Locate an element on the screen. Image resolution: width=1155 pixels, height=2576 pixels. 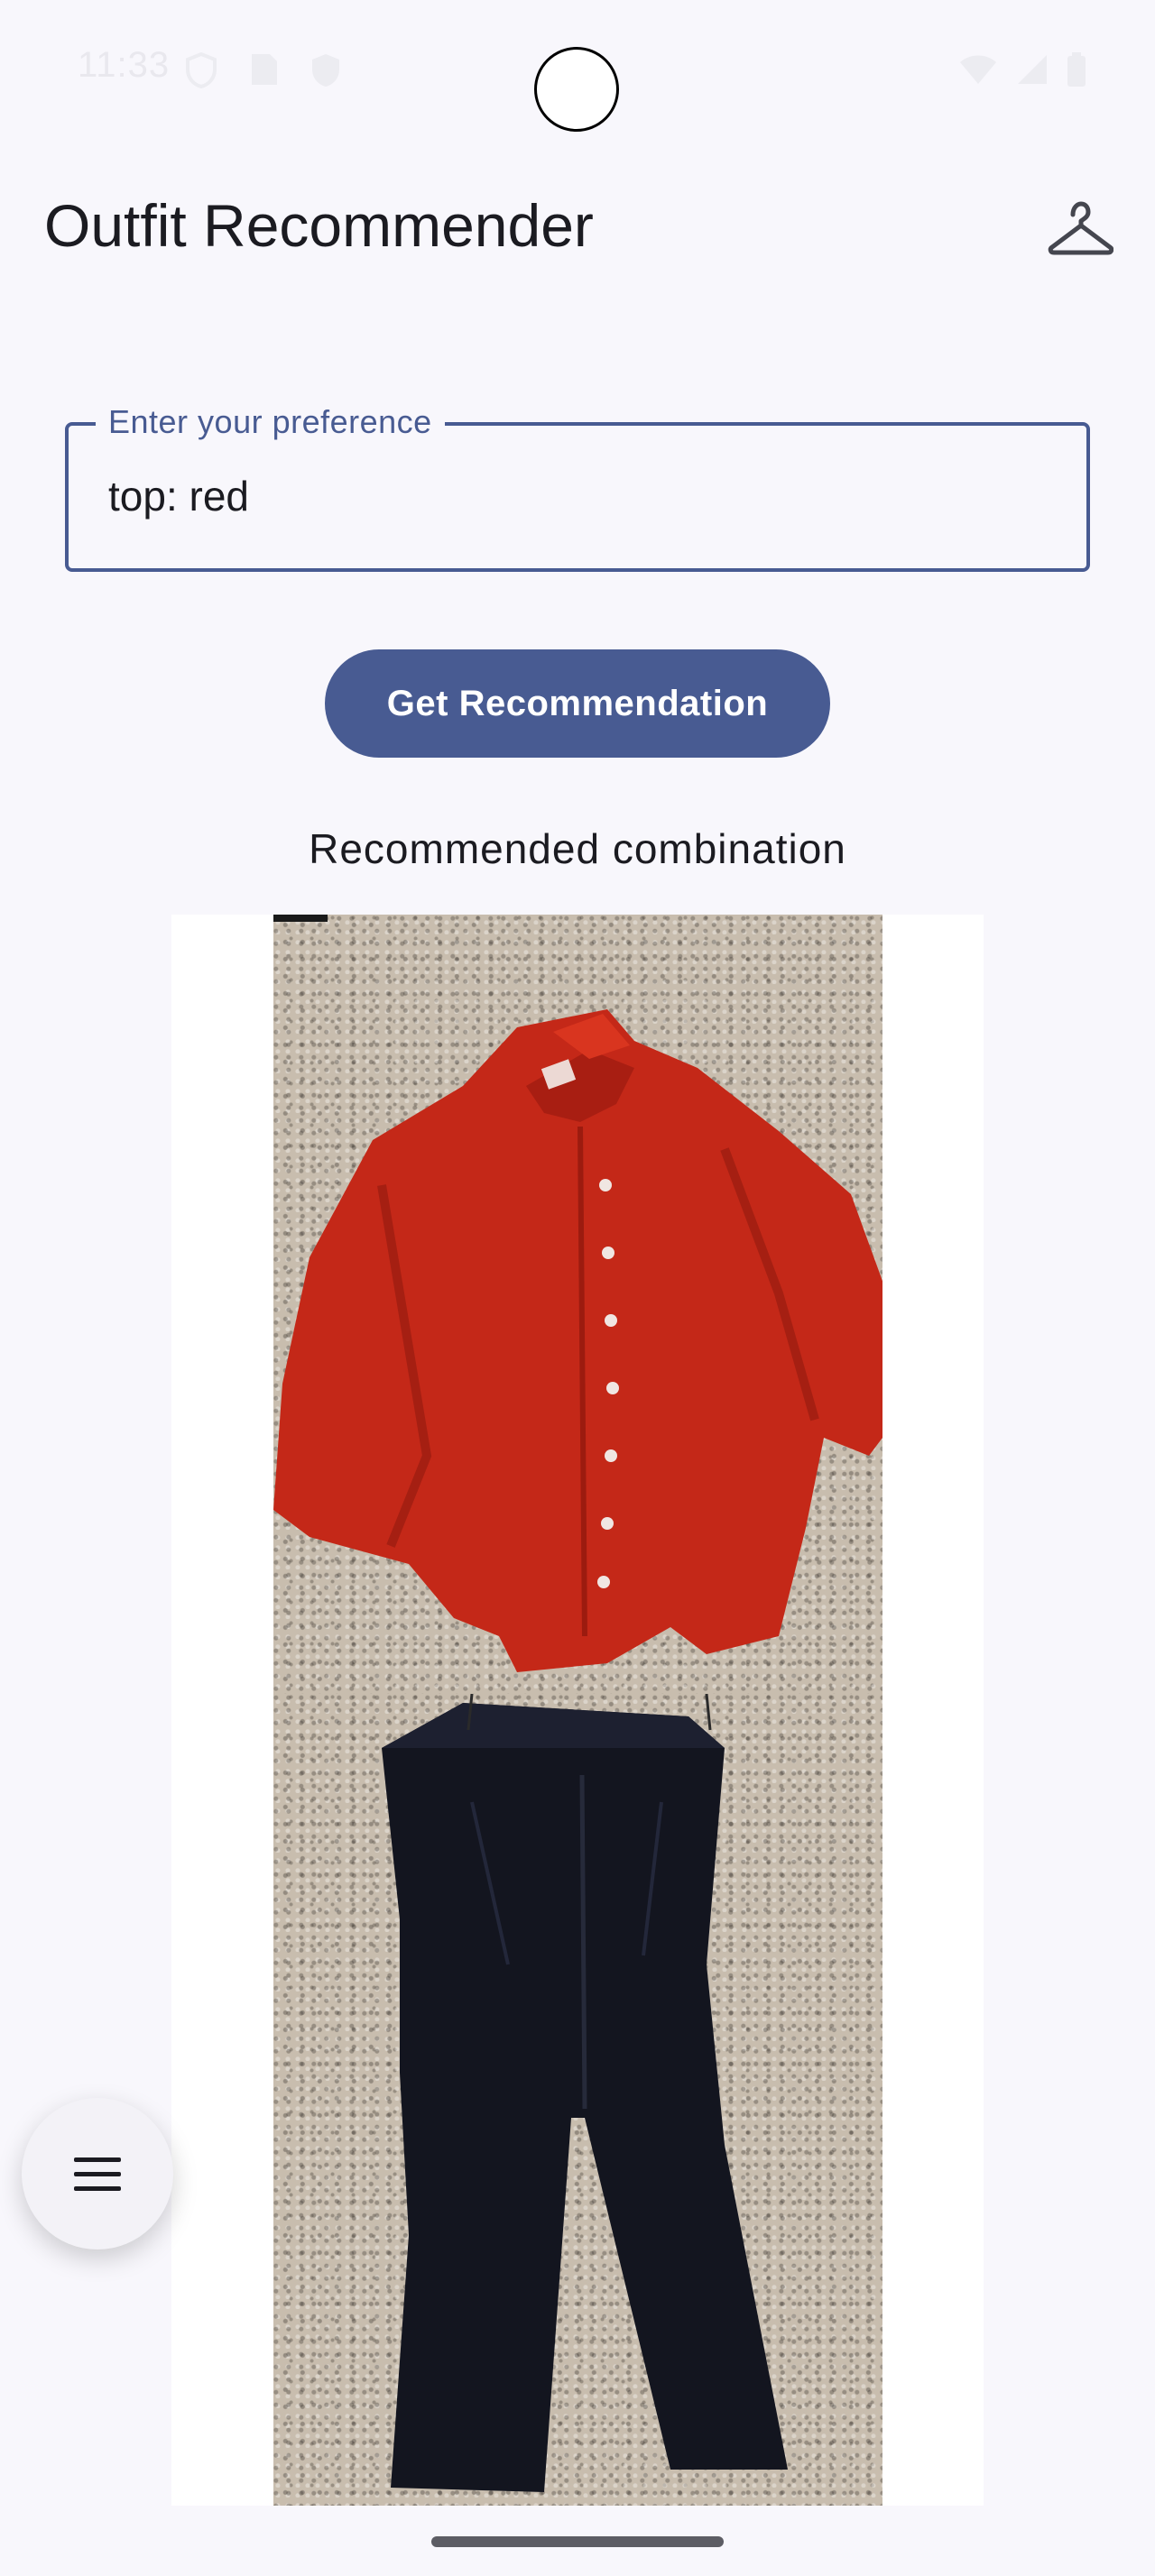
cellular-signal-icon is located at coordinates (1032, 69).